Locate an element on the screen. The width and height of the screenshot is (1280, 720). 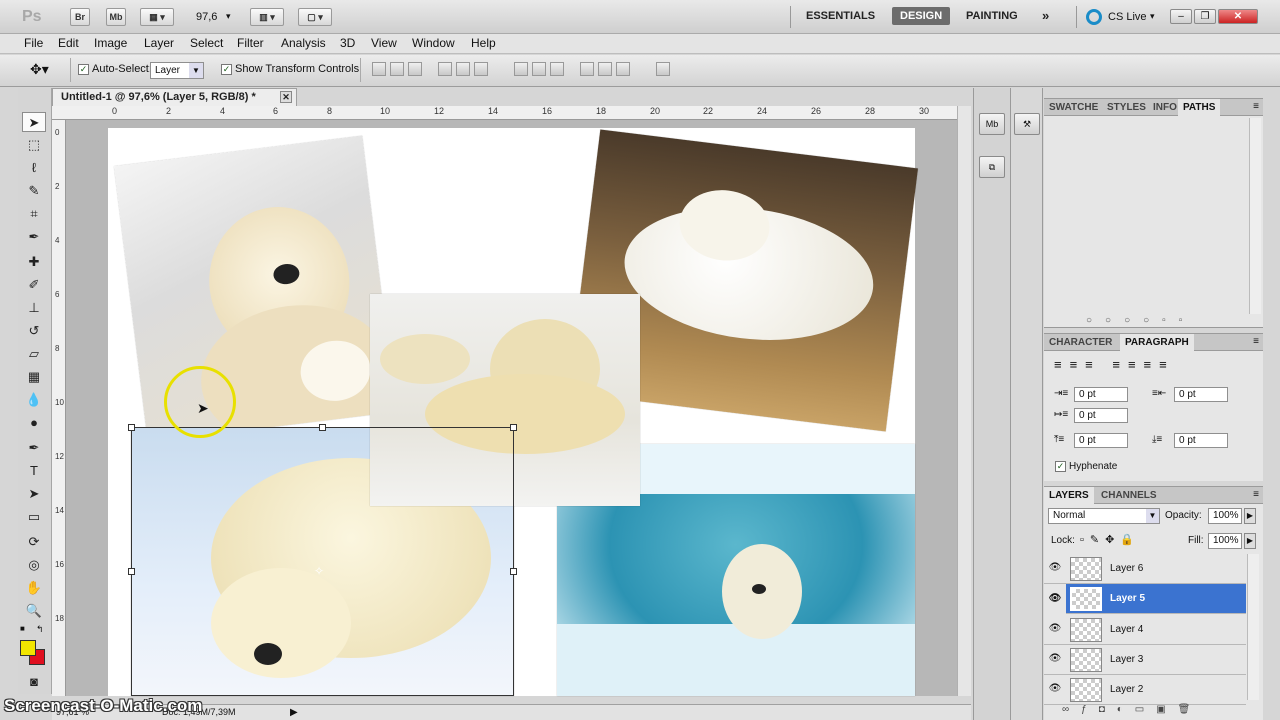
align-top-icon is located at coordinates (379, 69).